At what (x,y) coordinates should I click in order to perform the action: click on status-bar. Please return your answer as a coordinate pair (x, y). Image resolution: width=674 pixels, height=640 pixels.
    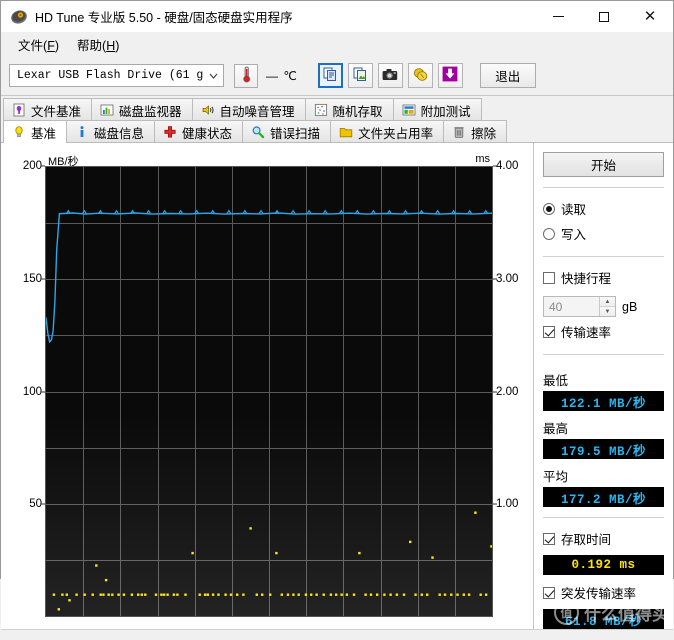
    Looking at the image, I should click on (337, 634).